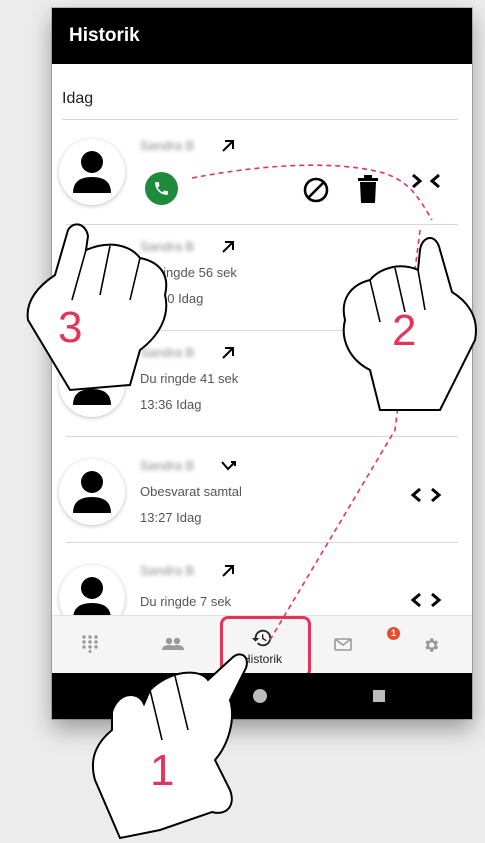  Describe the element at coordinates (97, 307) in the screenshot. I see `hand-pointer-3: 3` at that location.